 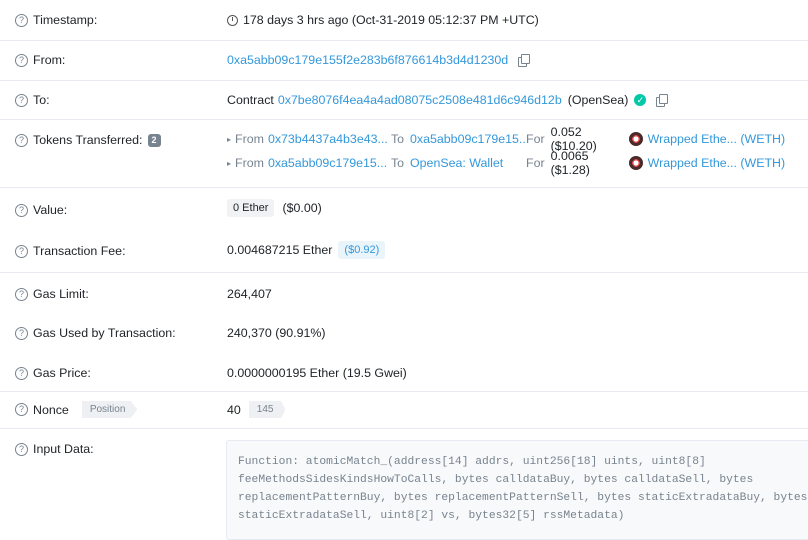 What do you see at coordinates (41, 100) in the screenshot?
I see `to-label: To:` at bounding box center [41, 100].